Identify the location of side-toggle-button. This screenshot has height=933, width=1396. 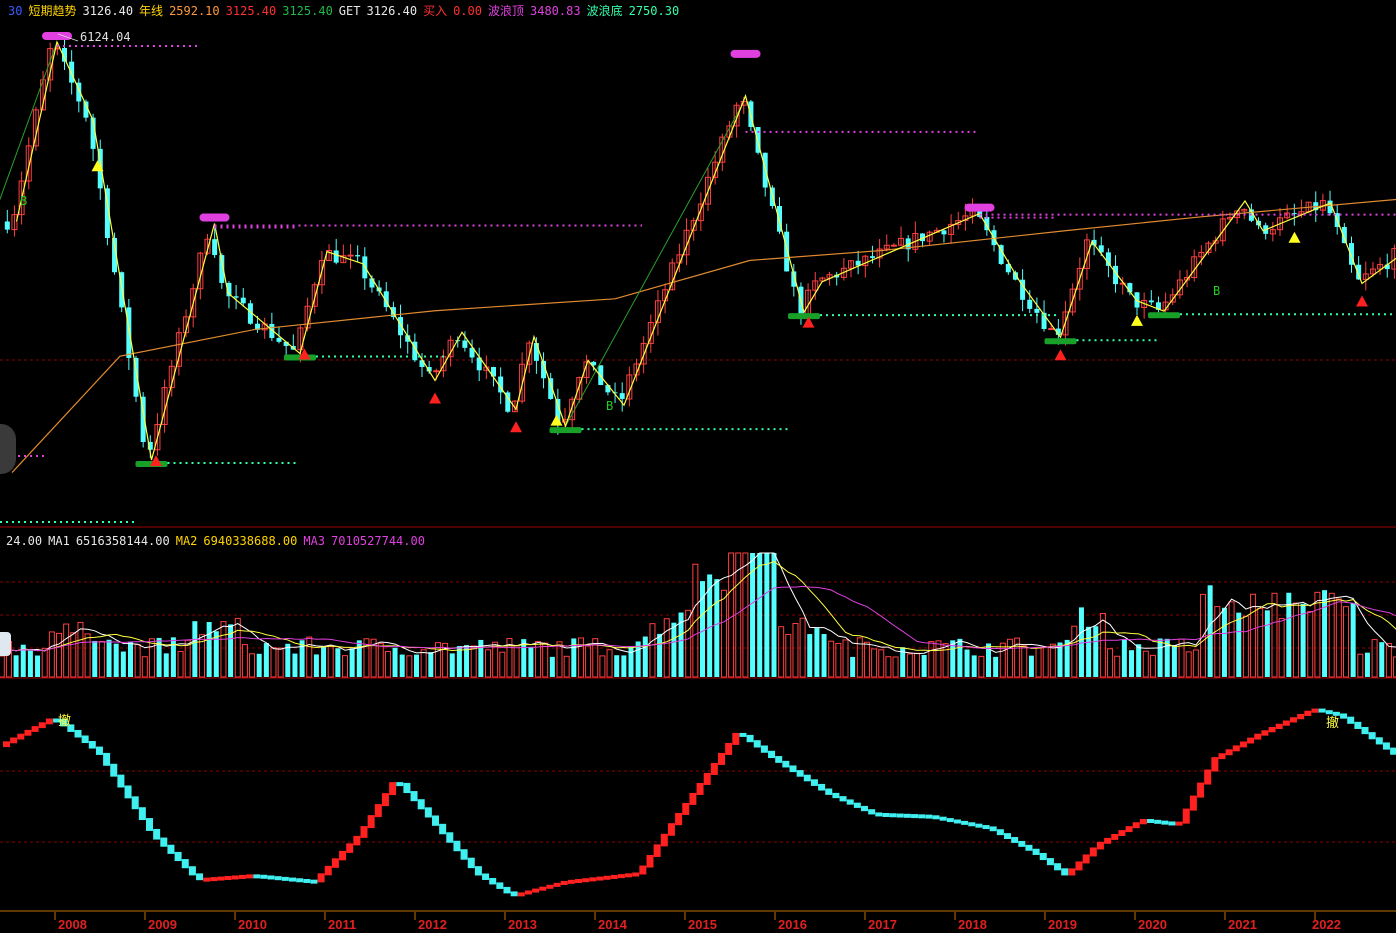
(8, 449).